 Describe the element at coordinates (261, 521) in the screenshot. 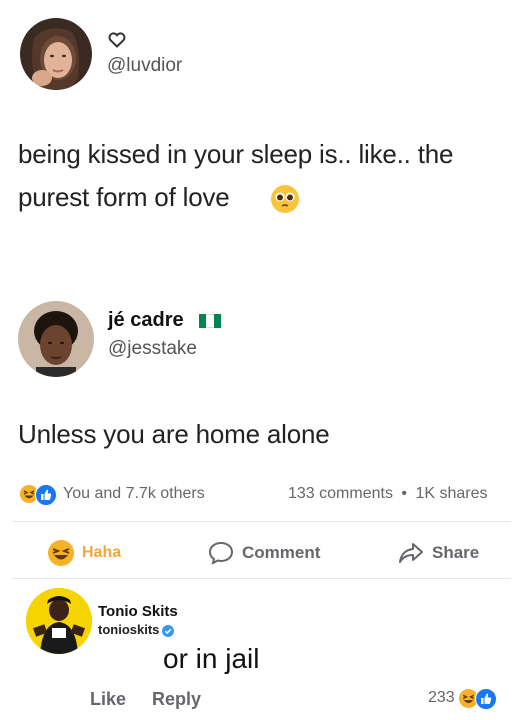

I see `divider-top` at that location.